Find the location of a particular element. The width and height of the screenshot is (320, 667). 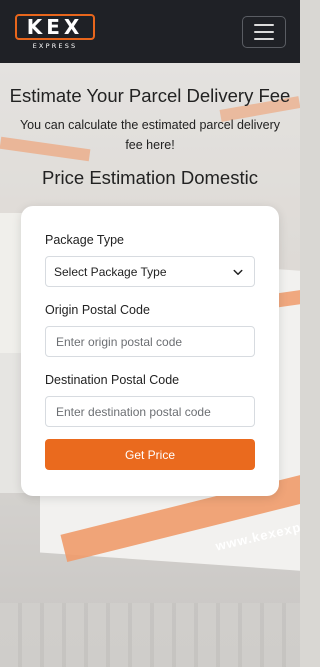

origin-postal-code-label: Origin Postal Code is located at coordinates (97, 310).